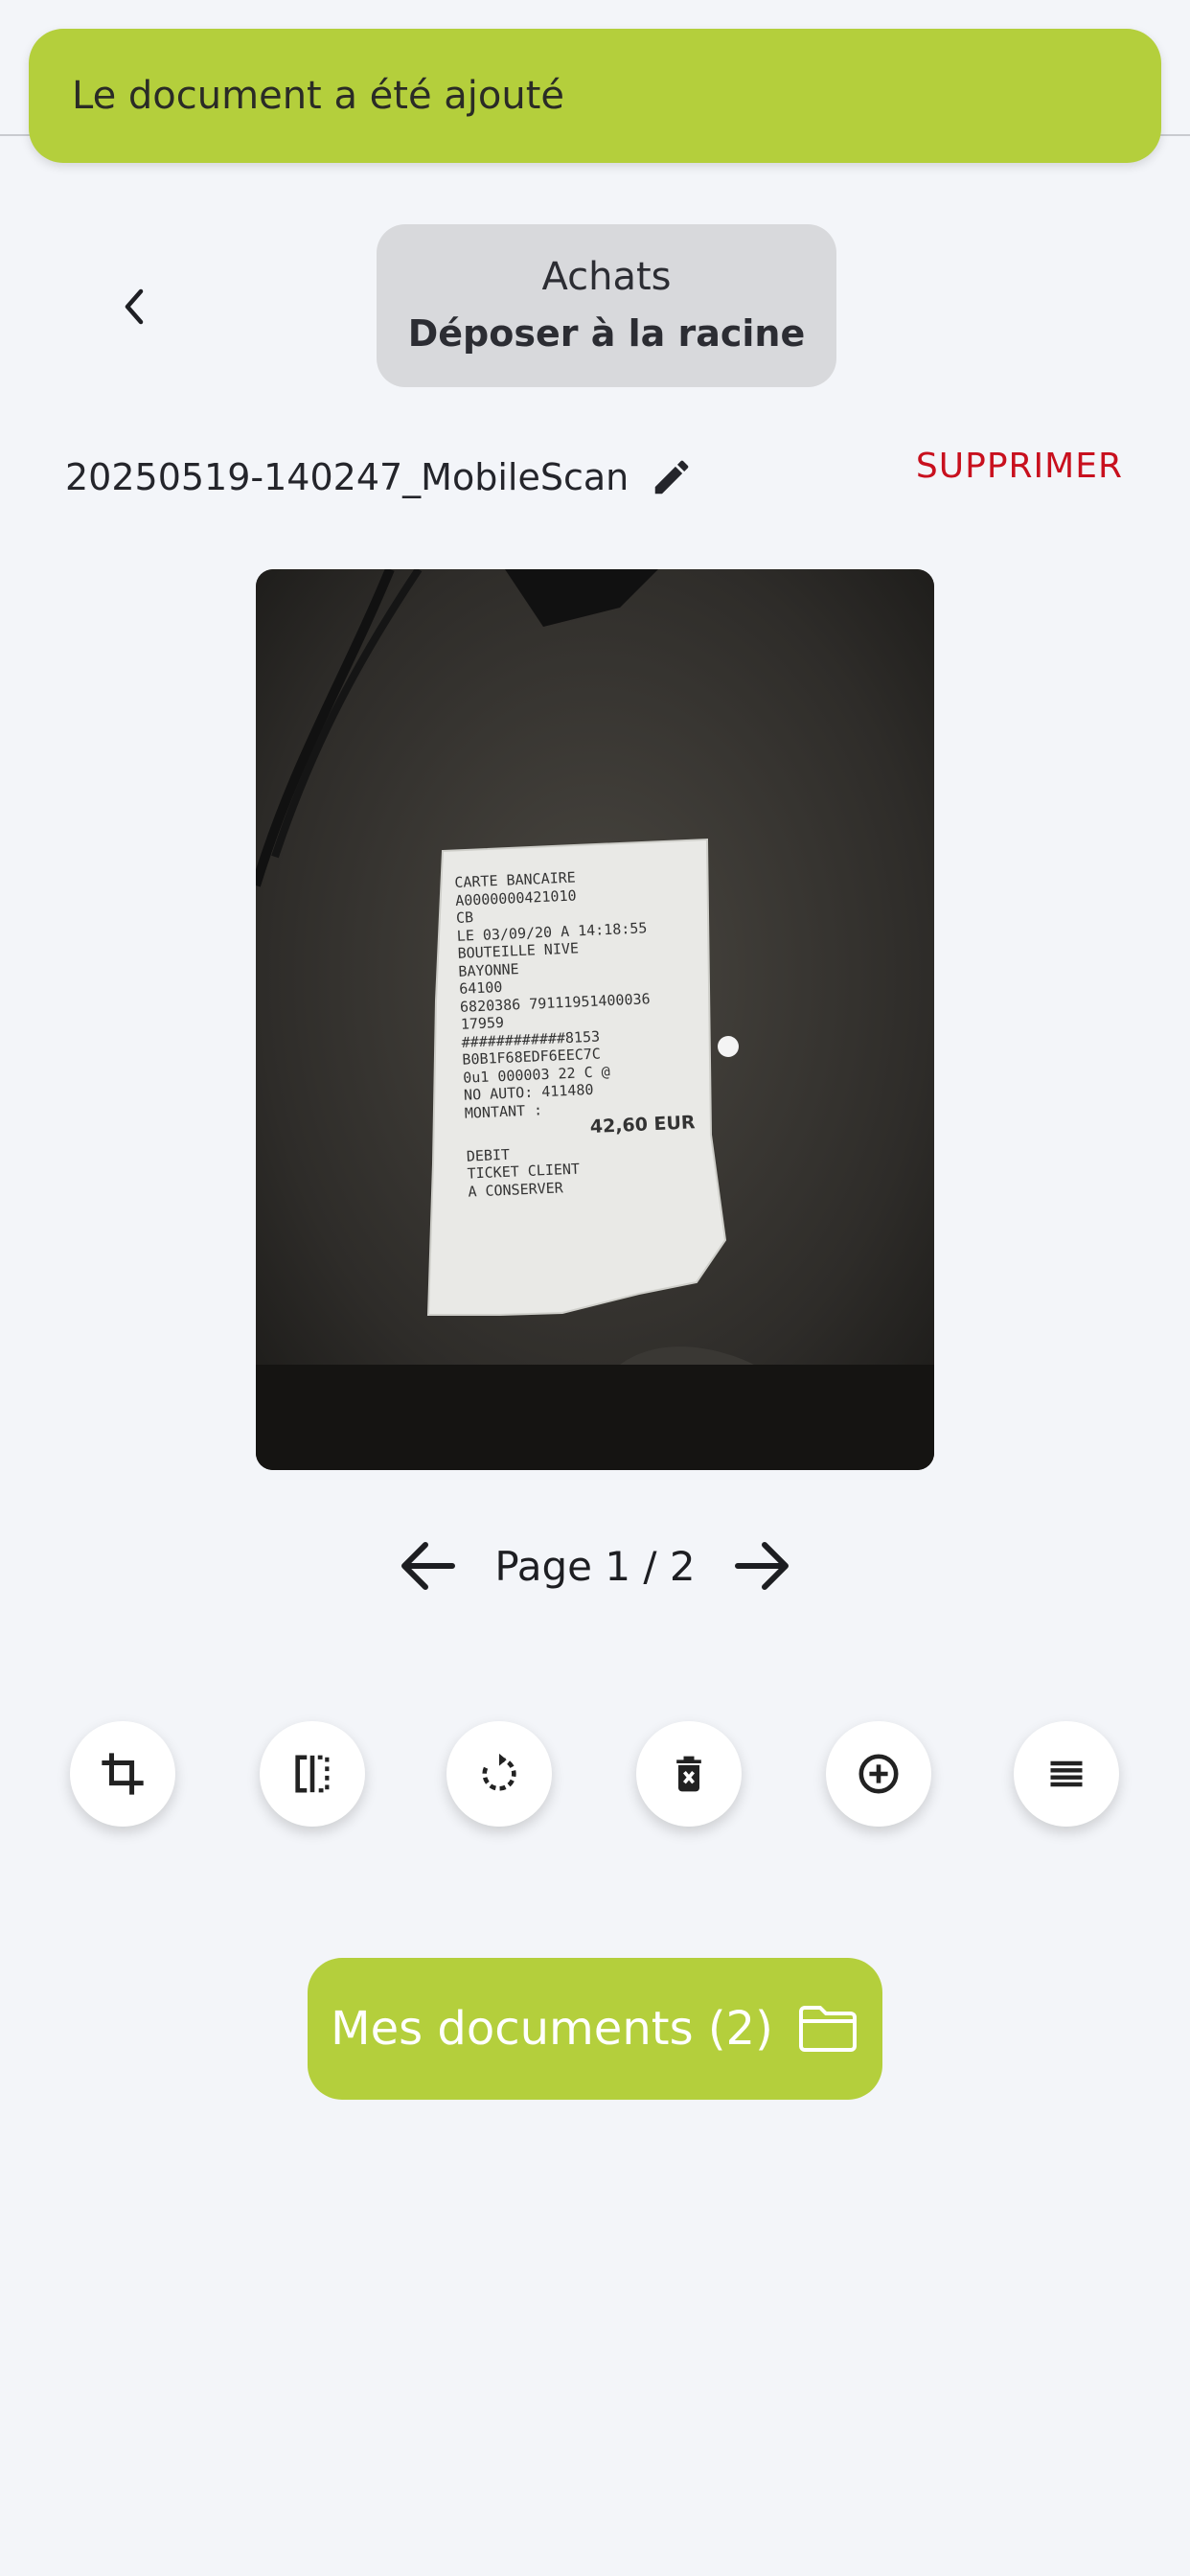 The height and width of the screenshot is (2576, 1190). I want to click on edit-filename-button, so click(672, 477).